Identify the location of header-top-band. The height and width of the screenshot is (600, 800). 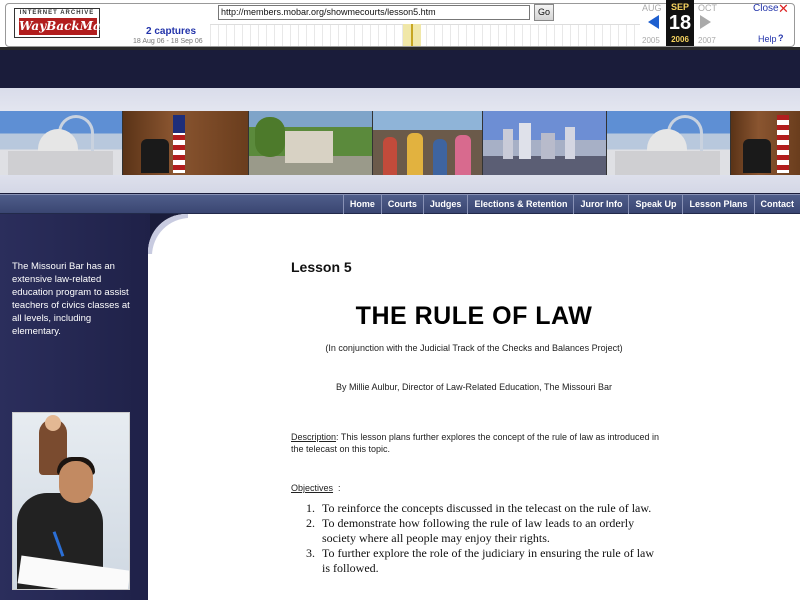
(400, 73).